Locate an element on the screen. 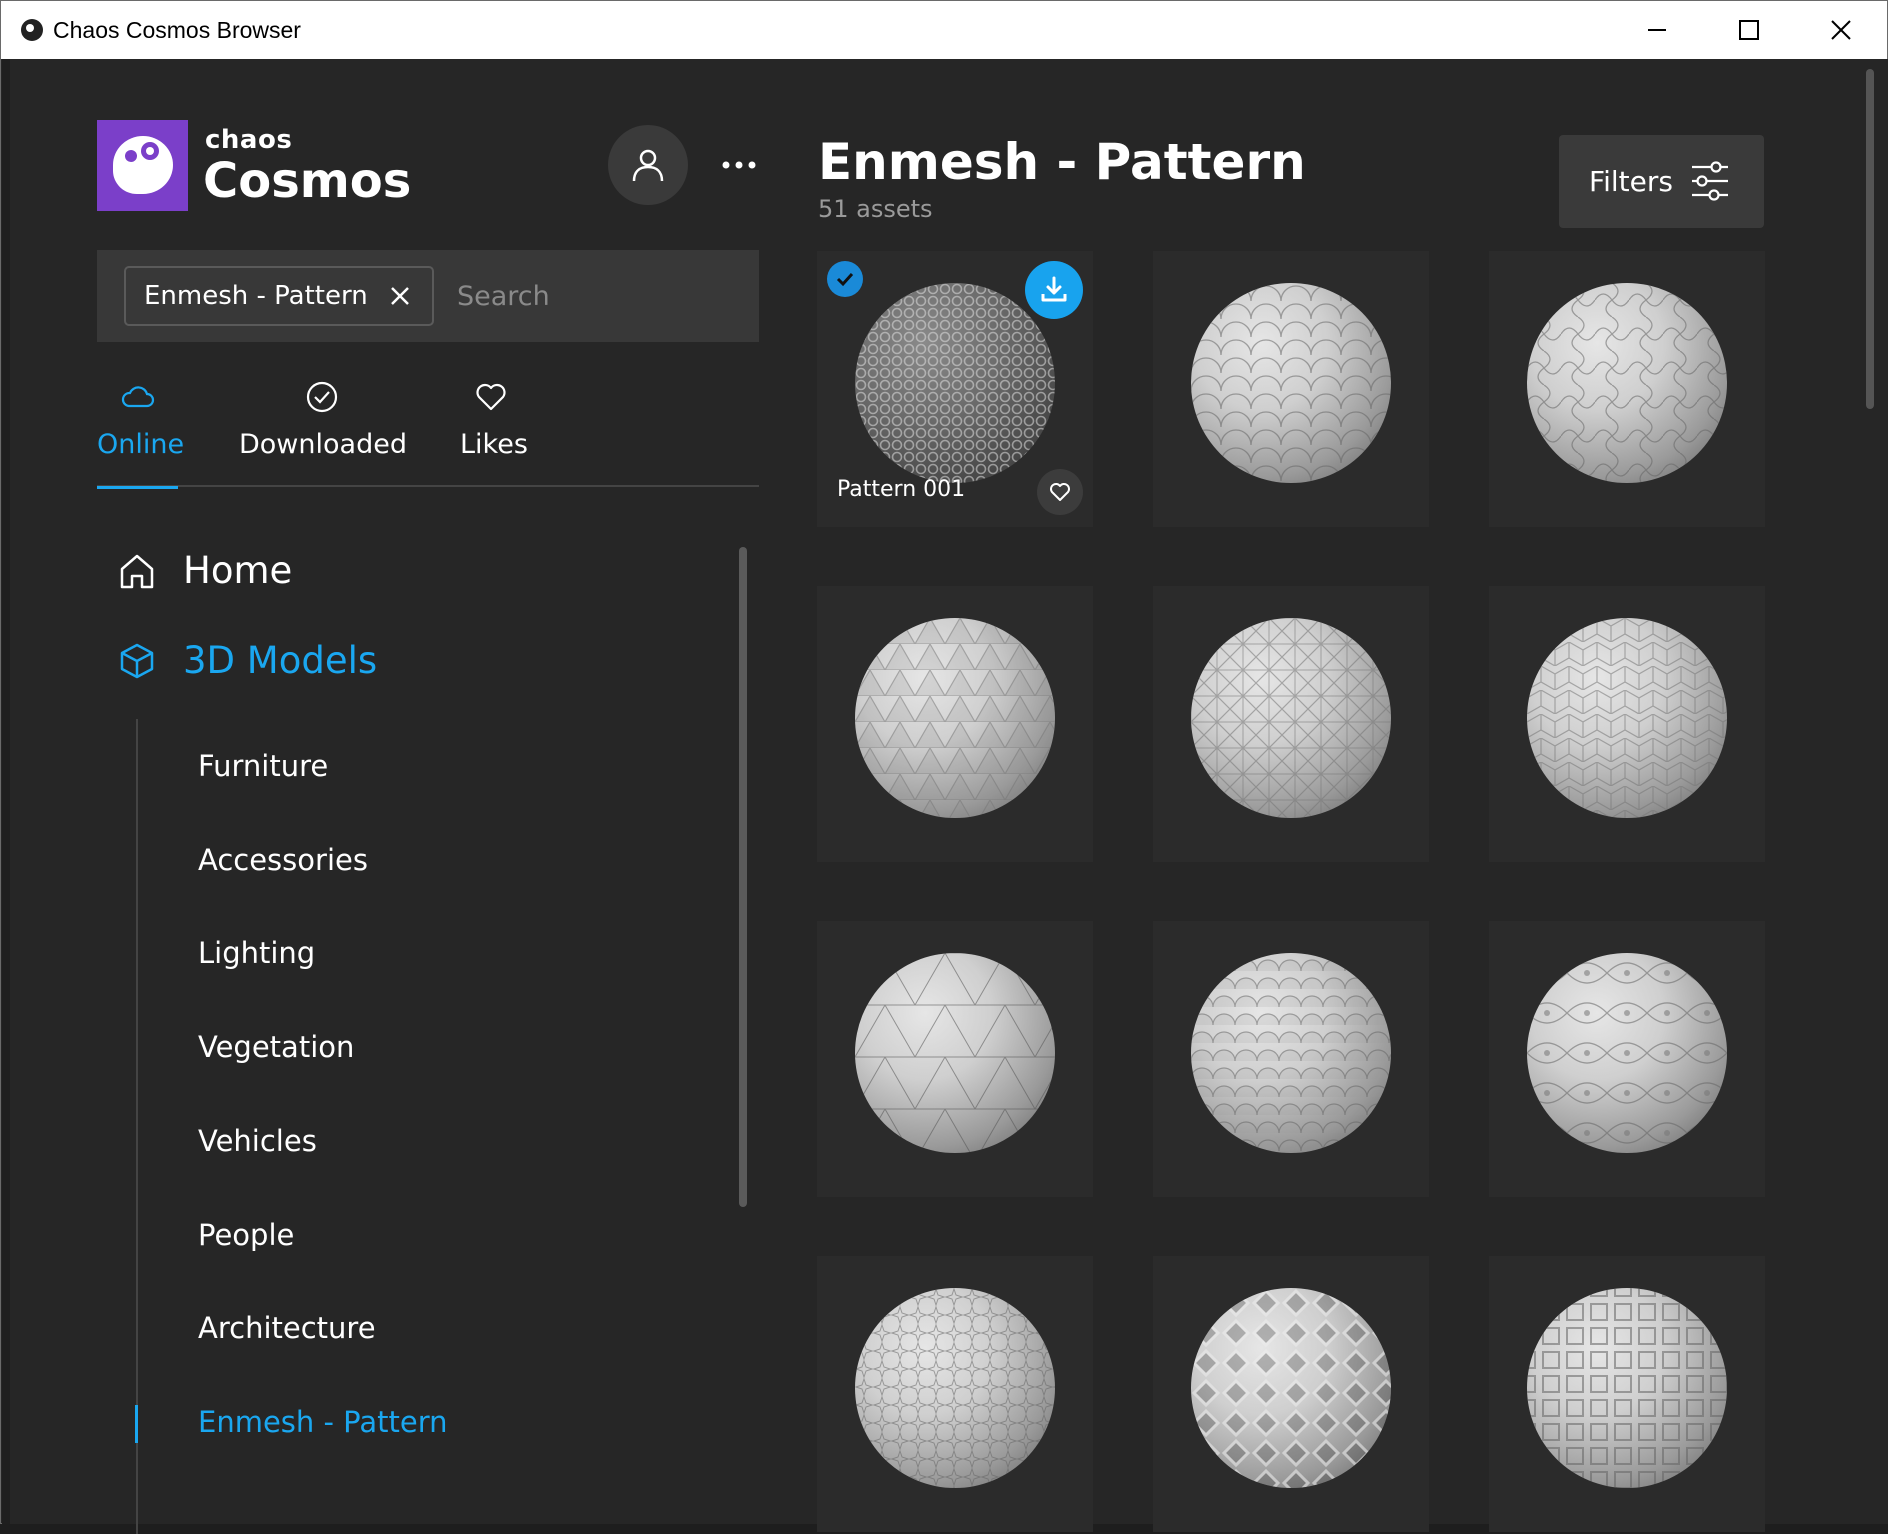 This screenshot has height=1534, width=1888. minimize-button is located at coordinates (1657, 30).